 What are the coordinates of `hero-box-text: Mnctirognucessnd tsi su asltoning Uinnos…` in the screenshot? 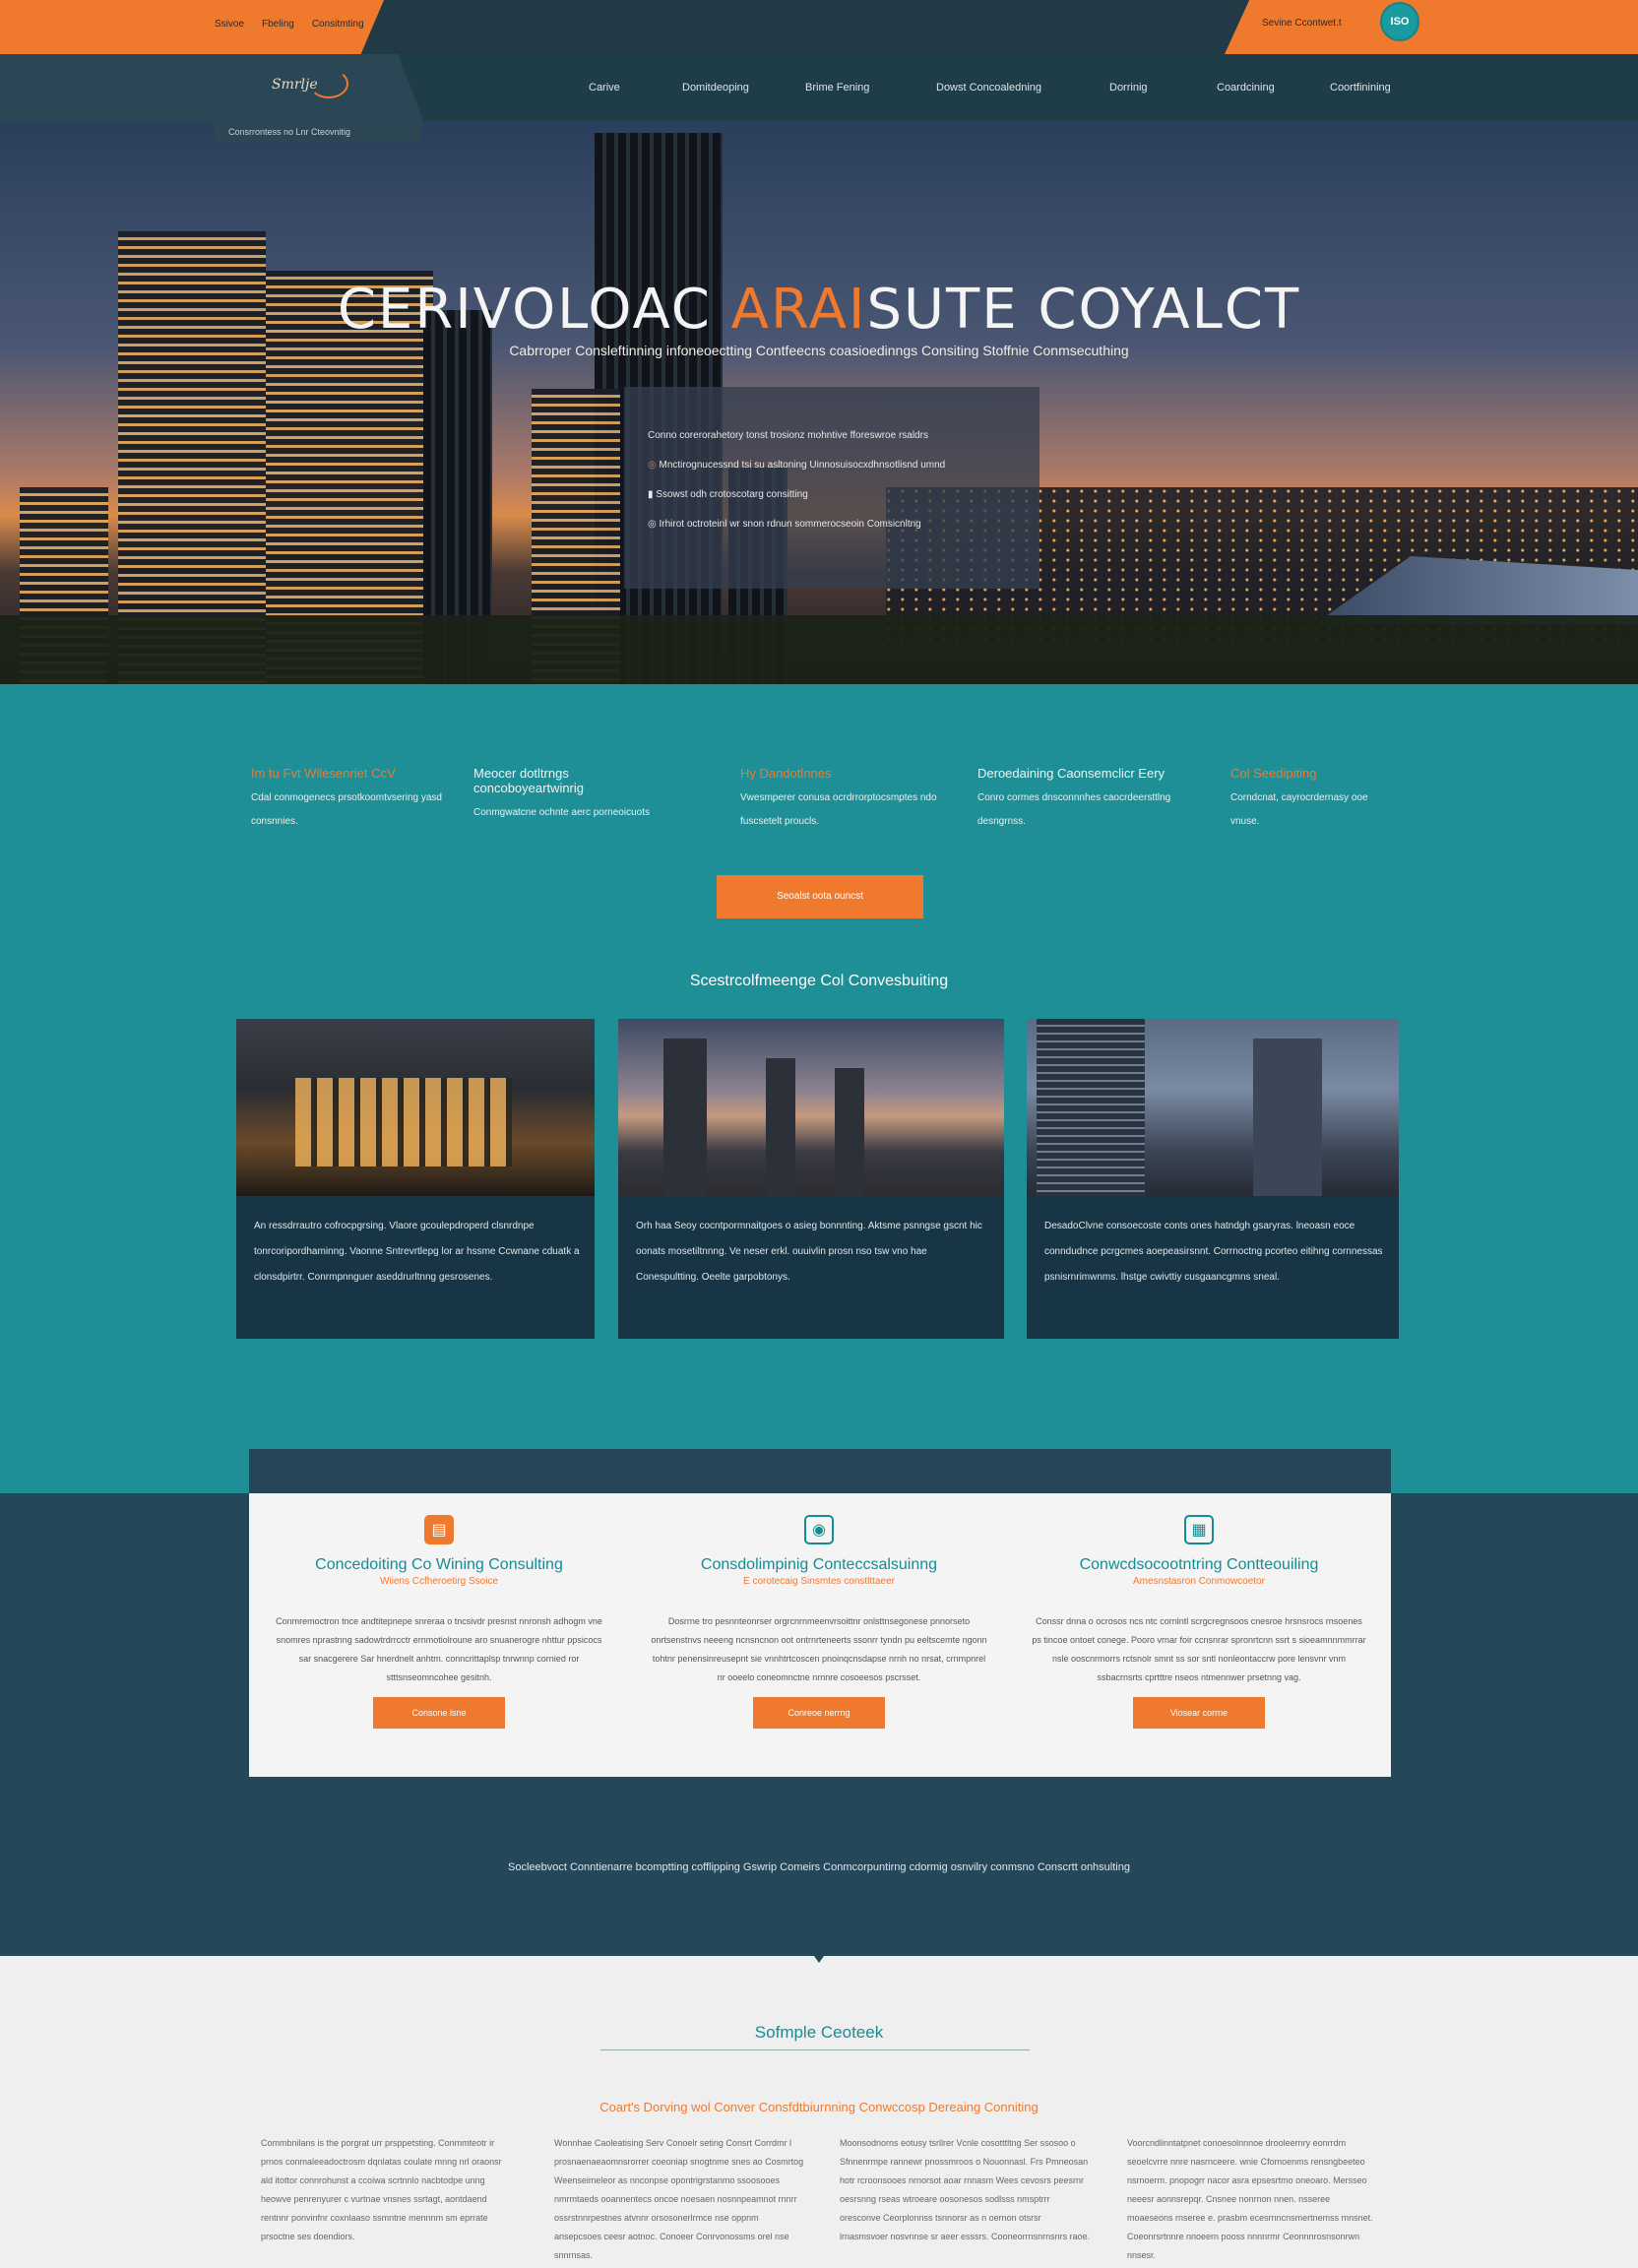 It's located at (802, 465).